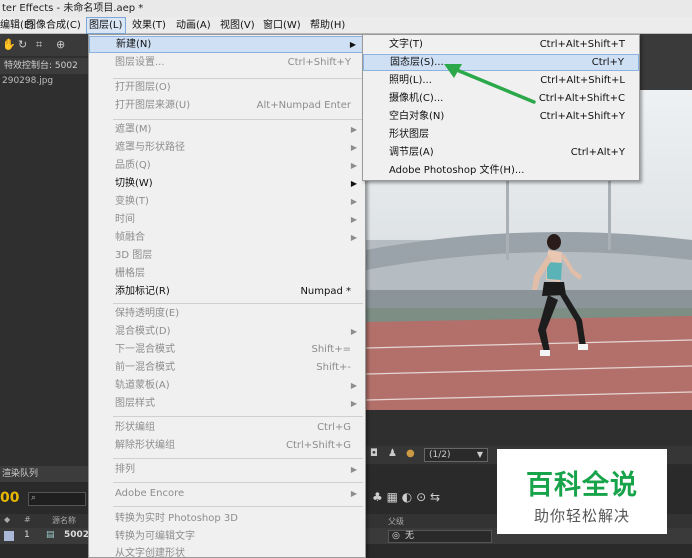  I want to click on menu-item-label: 品质(Q), so click(133, 165).